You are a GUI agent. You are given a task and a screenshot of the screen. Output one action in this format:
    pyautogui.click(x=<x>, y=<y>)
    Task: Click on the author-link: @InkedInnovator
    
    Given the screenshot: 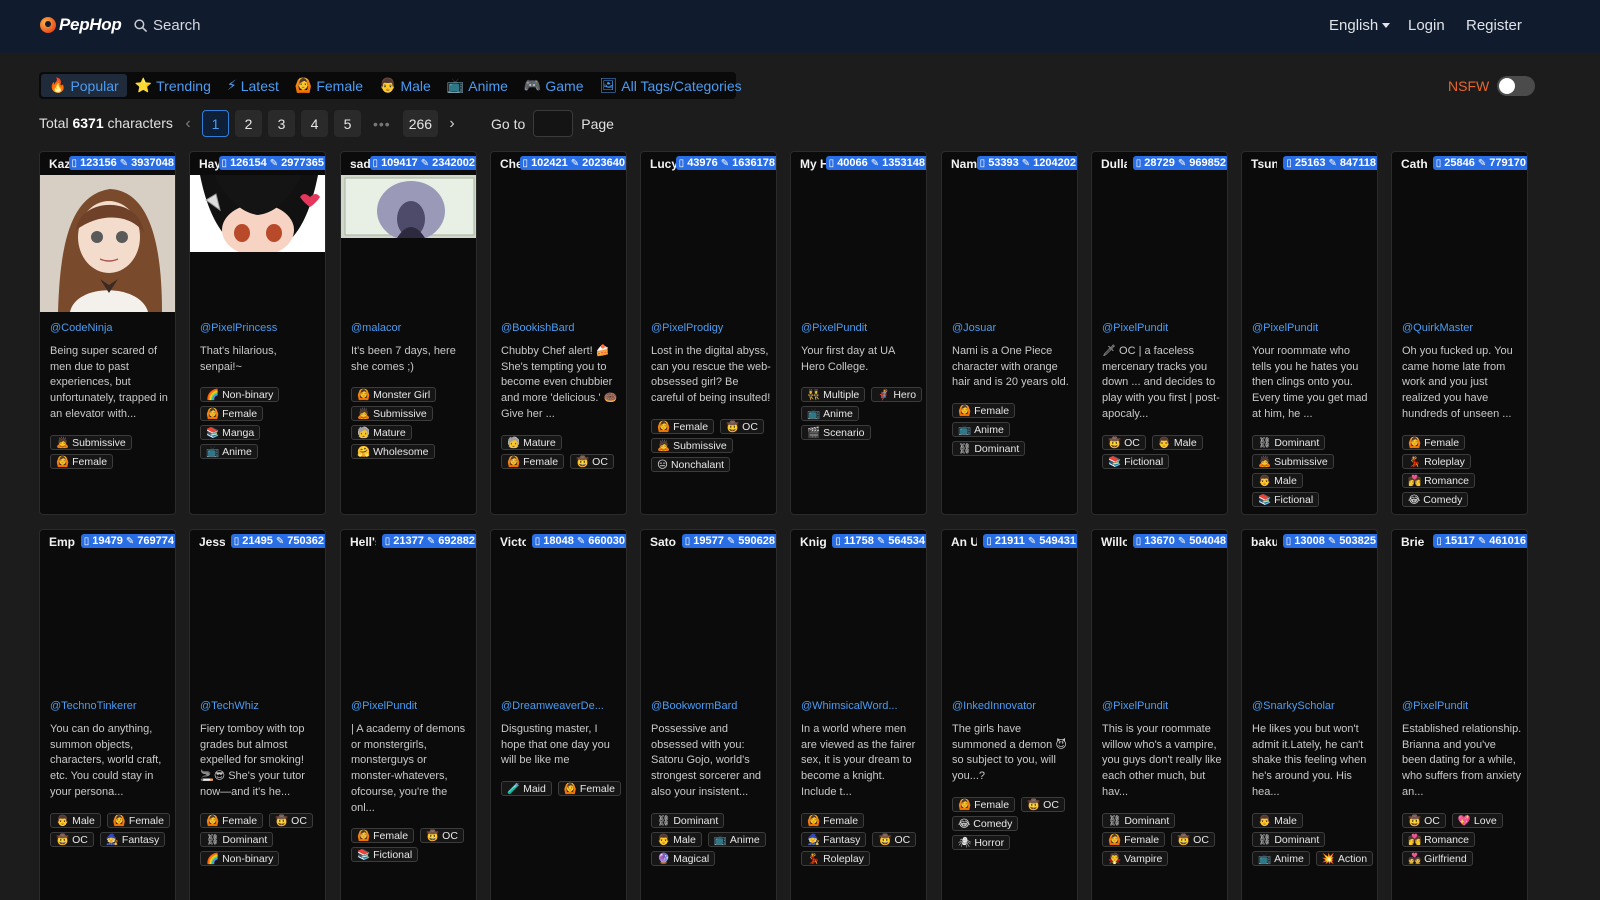 What is the action you would take?
    pyautogui.click(x=1012, y=706)
    